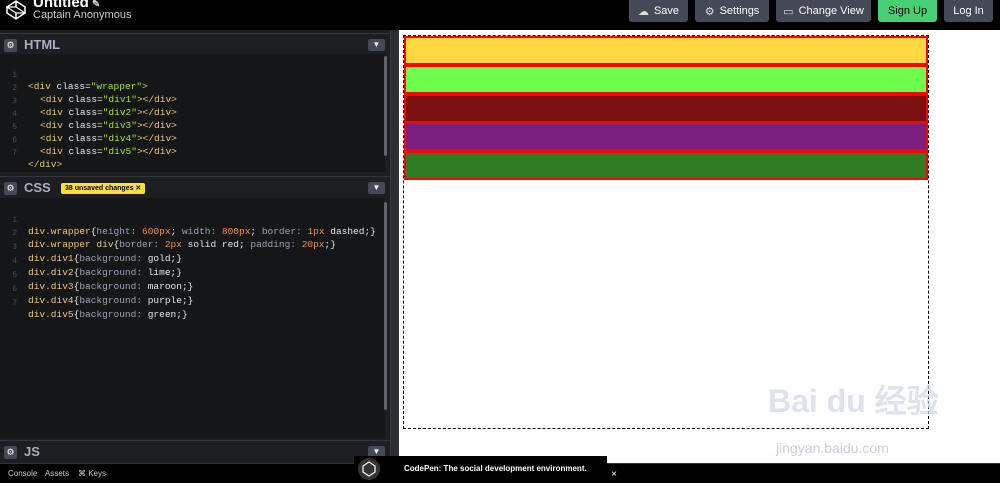 This screenshot has width=1000, height=483. Describe the element at coordinates (10, 45) in the screenshot. I see `html-settings-icon: ⚙` at that location.